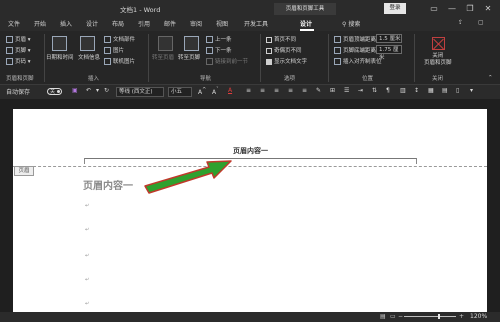 This screenshot has width=500, height=322. I want to click on goto-header-button: 转至页眉, so click(163, 57).